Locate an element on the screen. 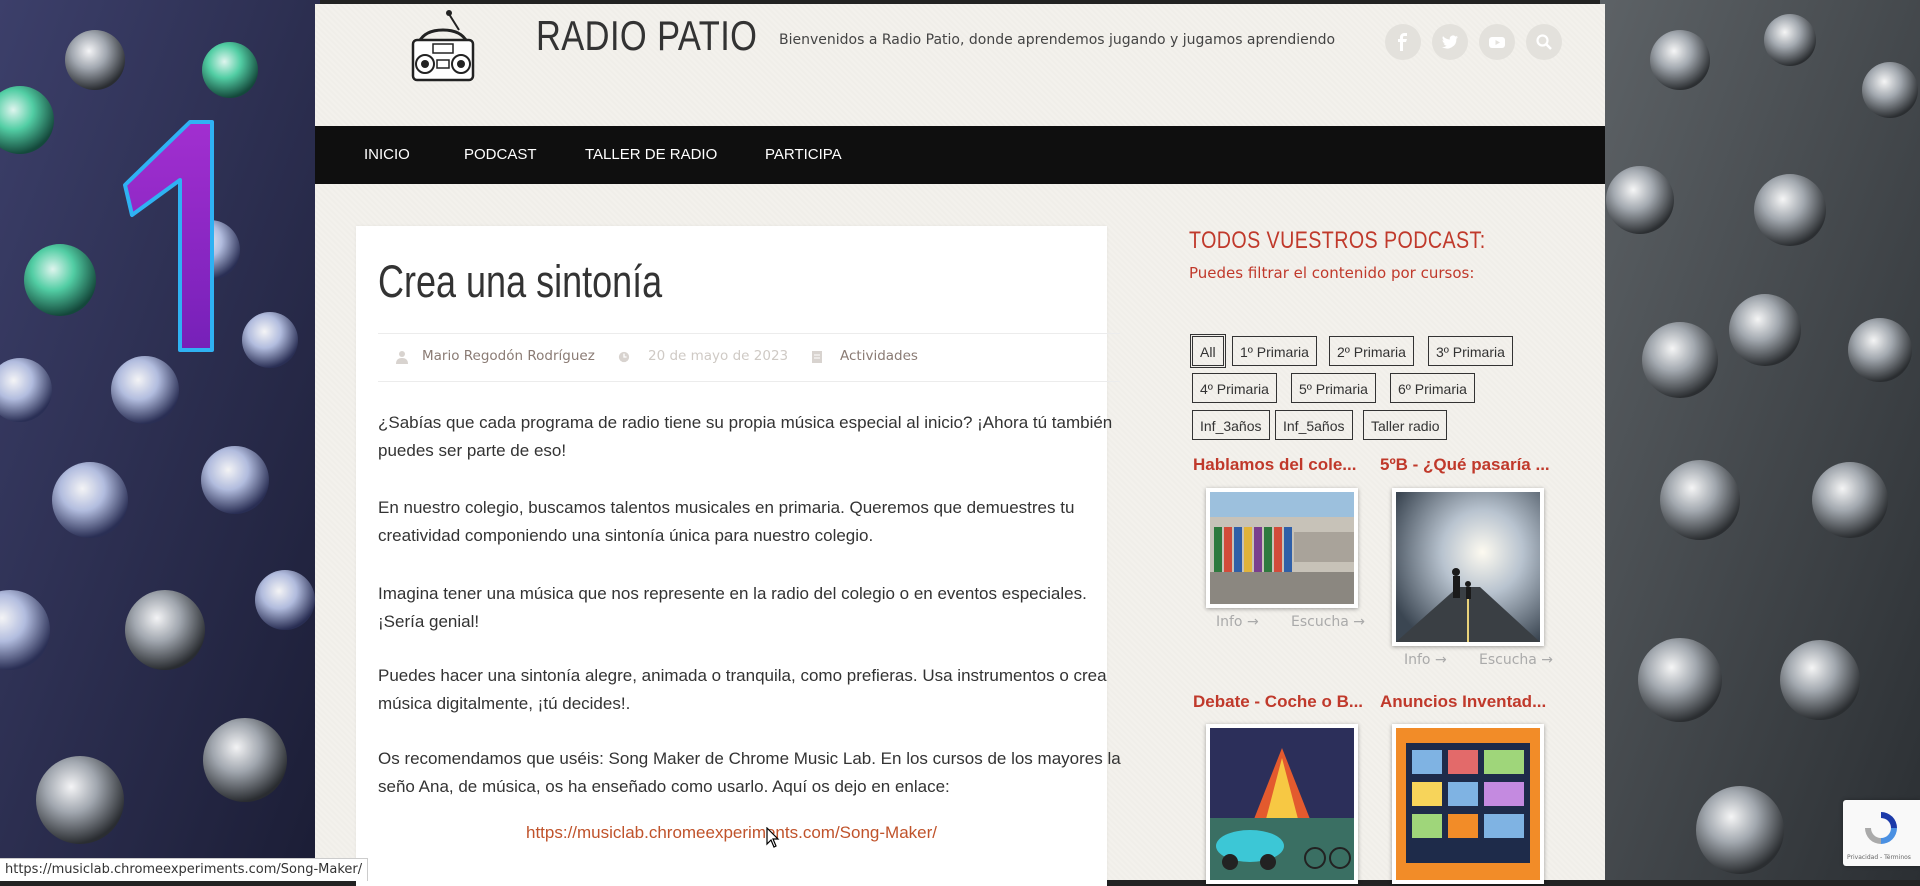  clock-icon is located at coordinates (624, 357).